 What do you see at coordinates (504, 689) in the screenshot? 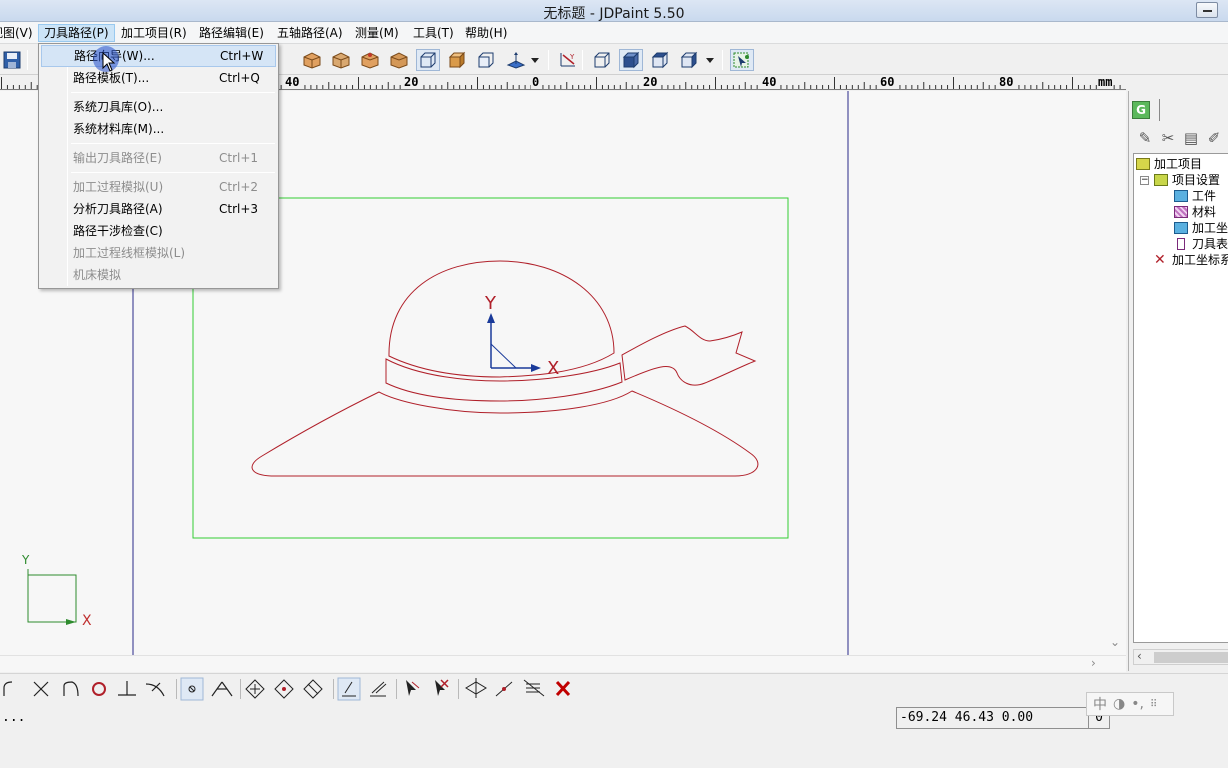
I see `pick-line-icon` at bounding box center [504, 689].